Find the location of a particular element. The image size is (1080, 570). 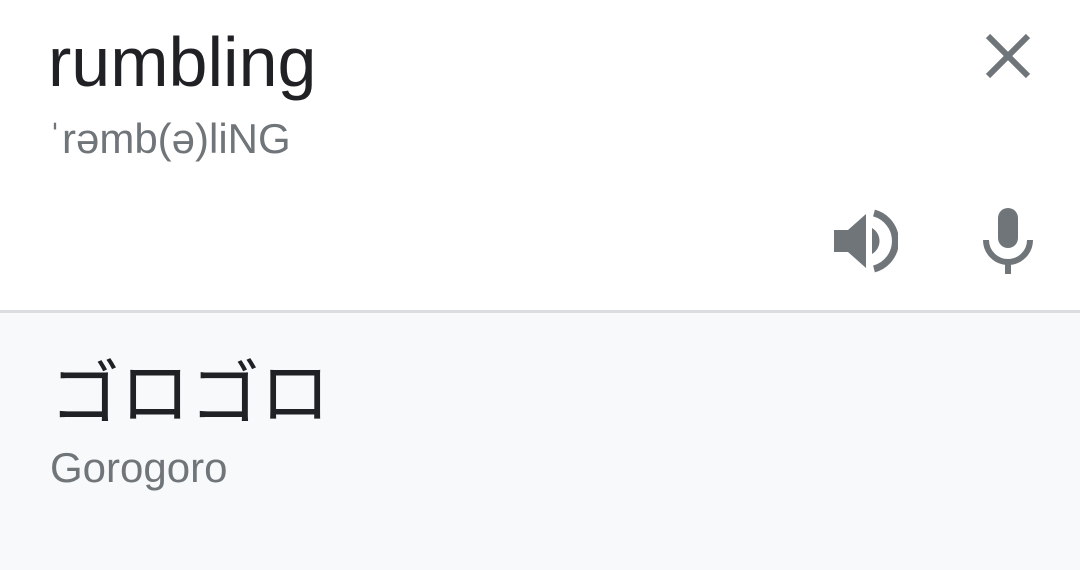

volume-up-icon is located at coordinates (866, 241).